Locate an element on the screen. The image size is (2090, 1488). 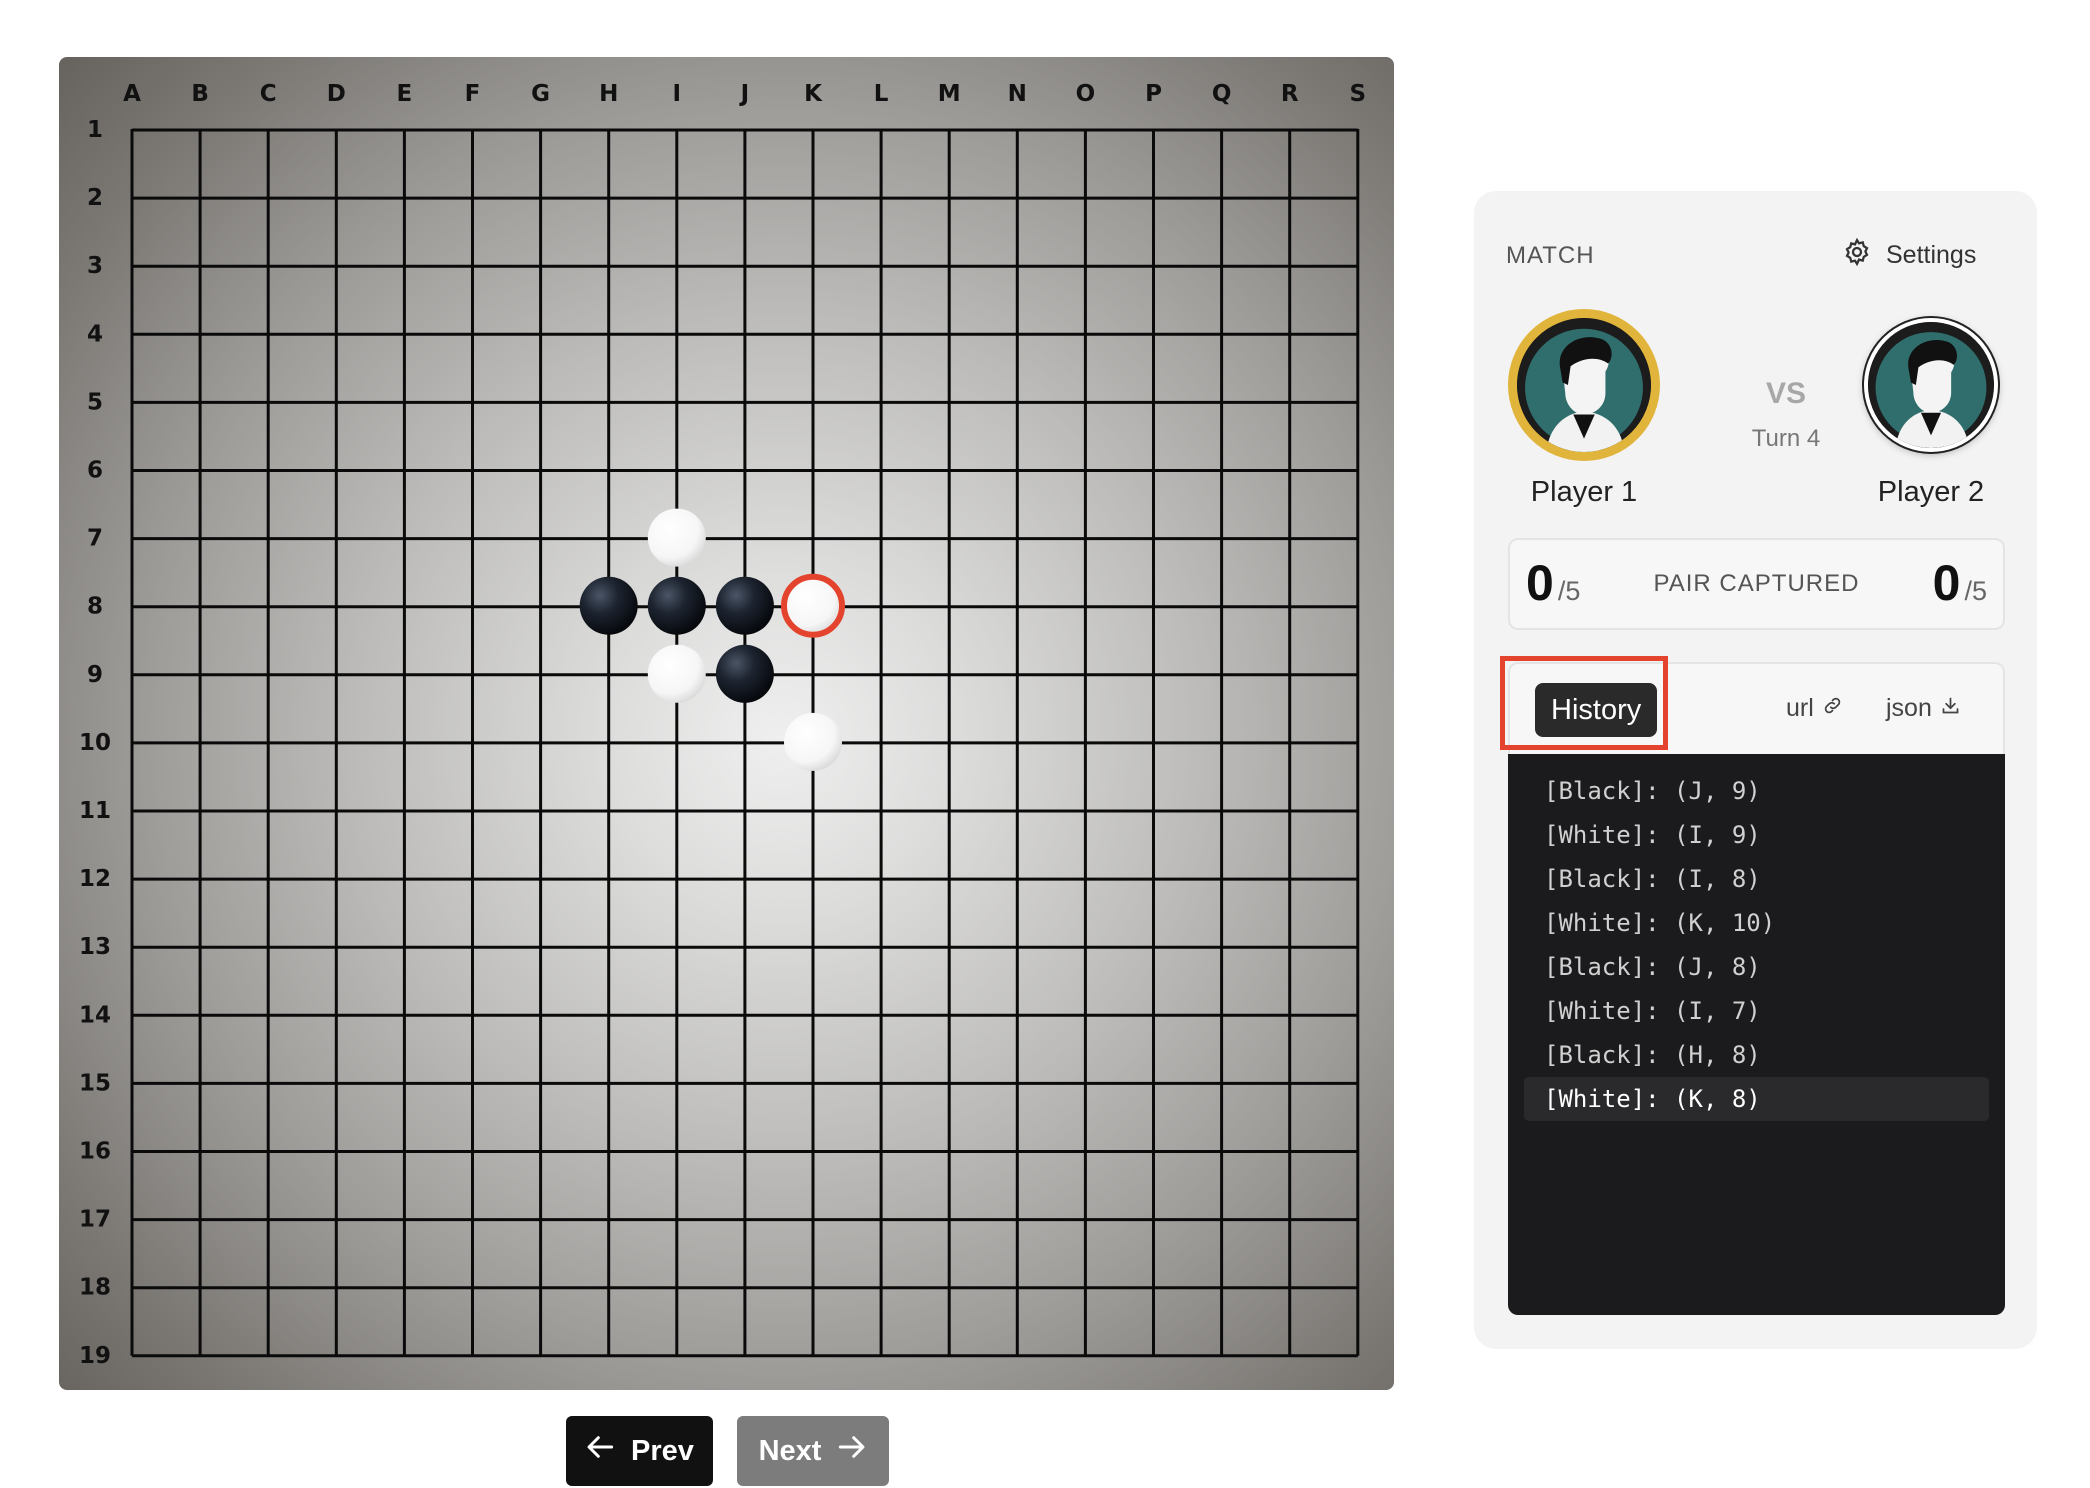
row-label: 3 is located at coordinates (95, 266).